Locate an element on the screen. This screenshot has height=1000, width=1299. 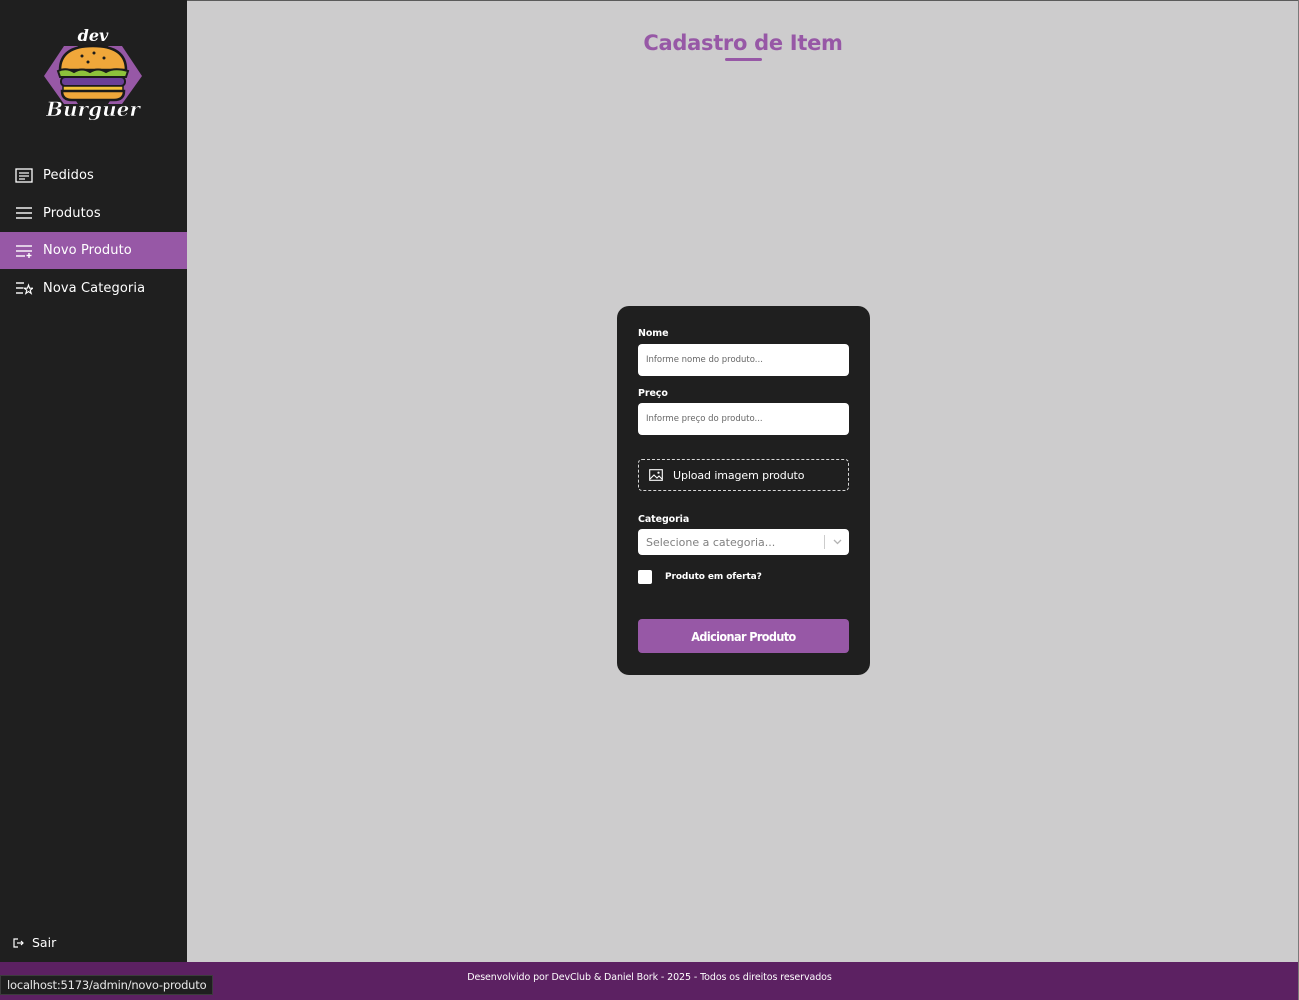
logout-label: Sair is located at coordinates (44, 942).